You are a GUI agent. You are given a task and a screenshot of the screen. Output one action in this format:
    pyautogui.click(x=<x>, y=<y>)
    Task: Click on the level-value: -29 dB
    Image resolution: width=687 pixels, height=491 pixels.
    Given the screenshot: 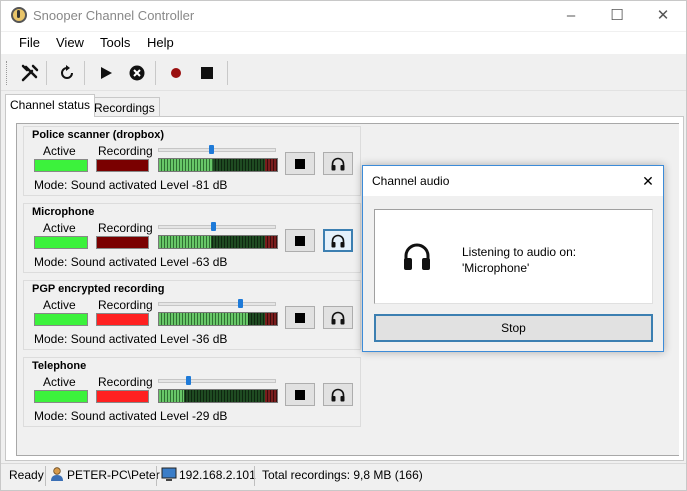 What is the action you would take?
    pyautogui.click(x=210, y=416)
    